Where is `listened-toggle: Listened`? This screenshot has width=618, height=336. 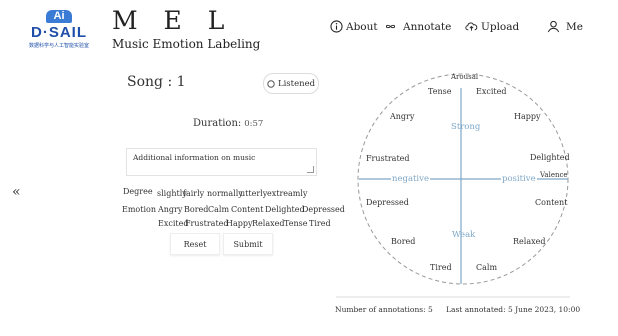 listened-toggle: Listened is located at coordinates (291, 83).